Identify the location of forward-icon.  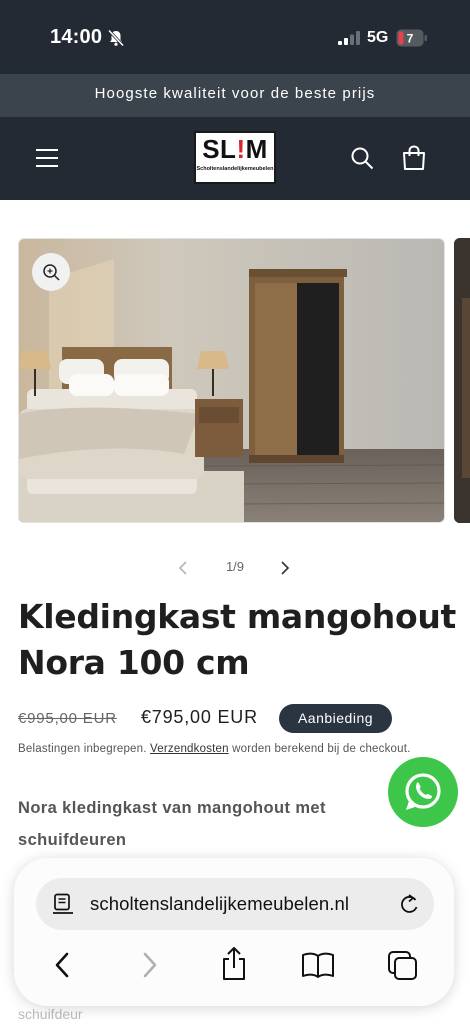
(150, 965).